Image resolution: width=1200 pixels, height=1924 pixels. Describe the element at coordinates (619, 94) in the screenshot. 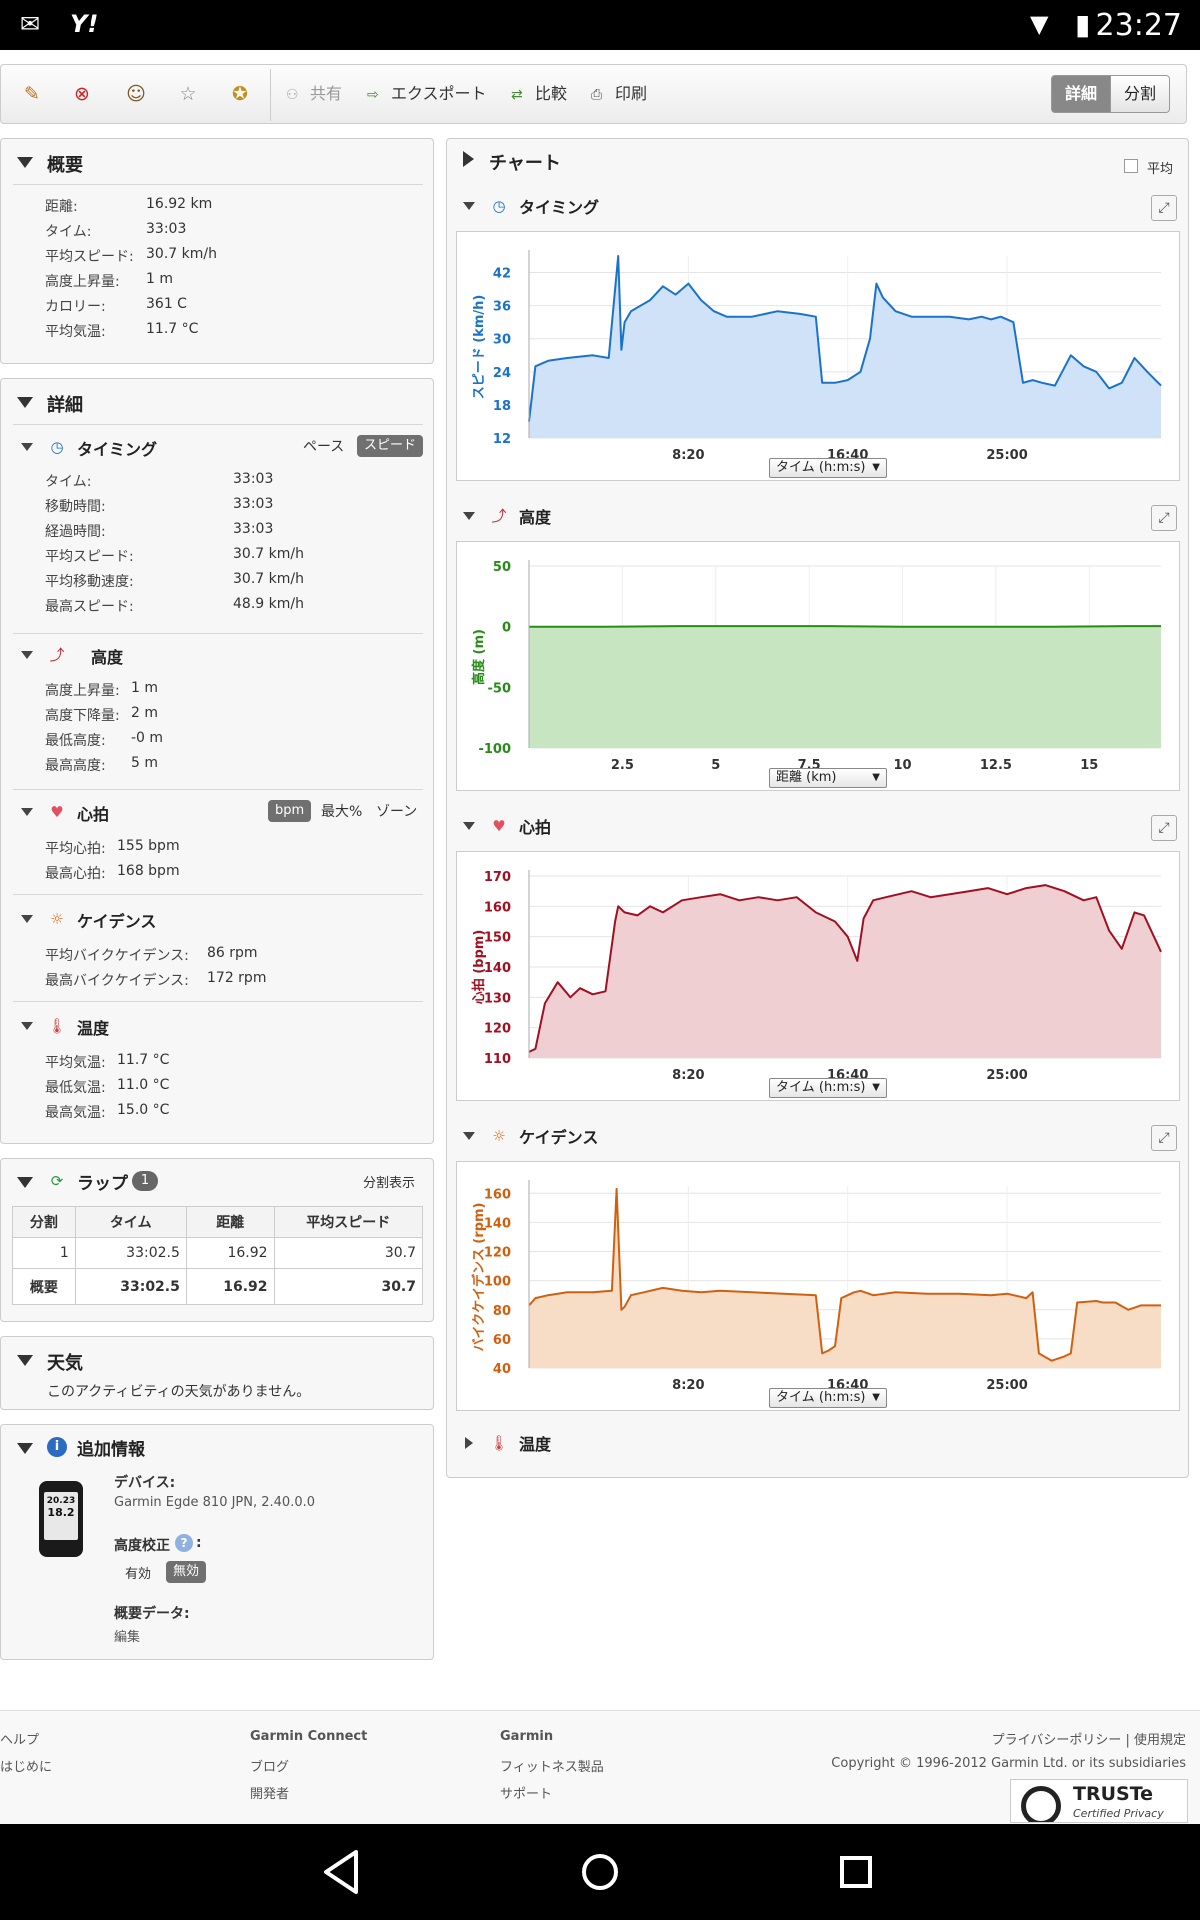

I see `print-button: ⎙印刷` at that location.